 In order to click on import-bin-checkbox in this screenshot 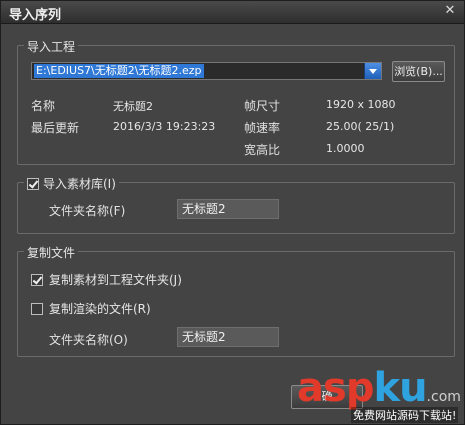, I will do `click(33, 183)`.